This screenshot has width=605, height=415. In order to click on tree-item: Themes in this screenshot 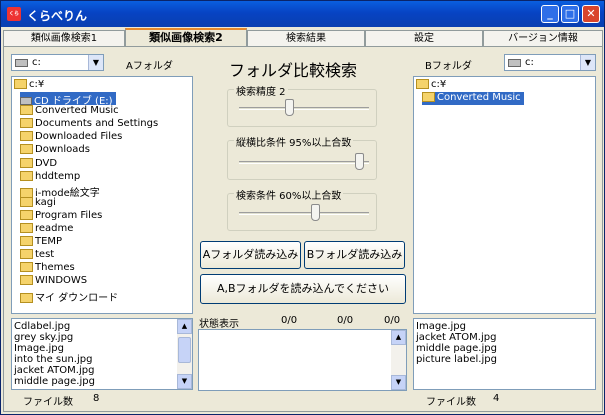, I will do `click(47, 268)`.